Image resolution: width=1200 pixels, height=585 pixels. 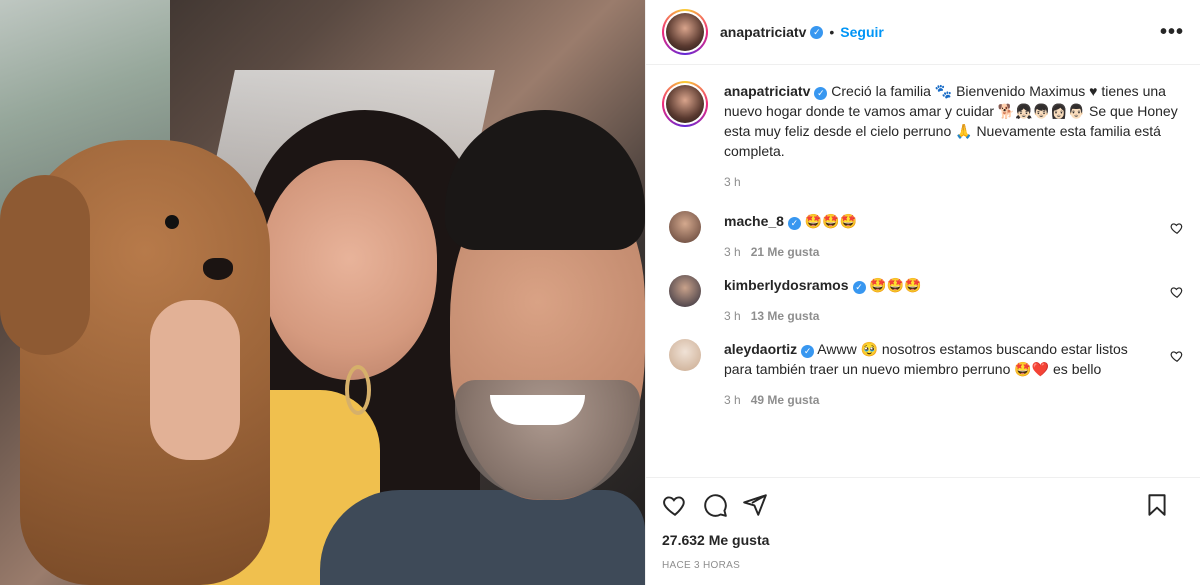 I want to click on earring, so click(x=358, y=390).